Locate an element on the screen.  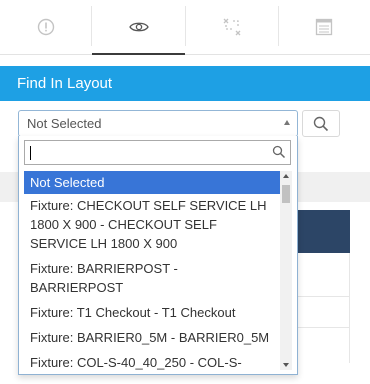
route-icon is located at coordinates (231, 27).